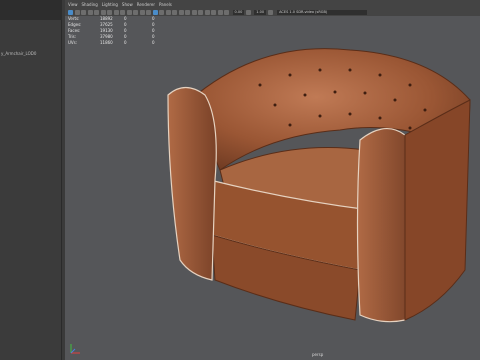 The height and width of the screenshot is (360, 480). Describe the element at coordinates (260, 12) in the screenshot. I see `gamma-field: 1.00` at that location.